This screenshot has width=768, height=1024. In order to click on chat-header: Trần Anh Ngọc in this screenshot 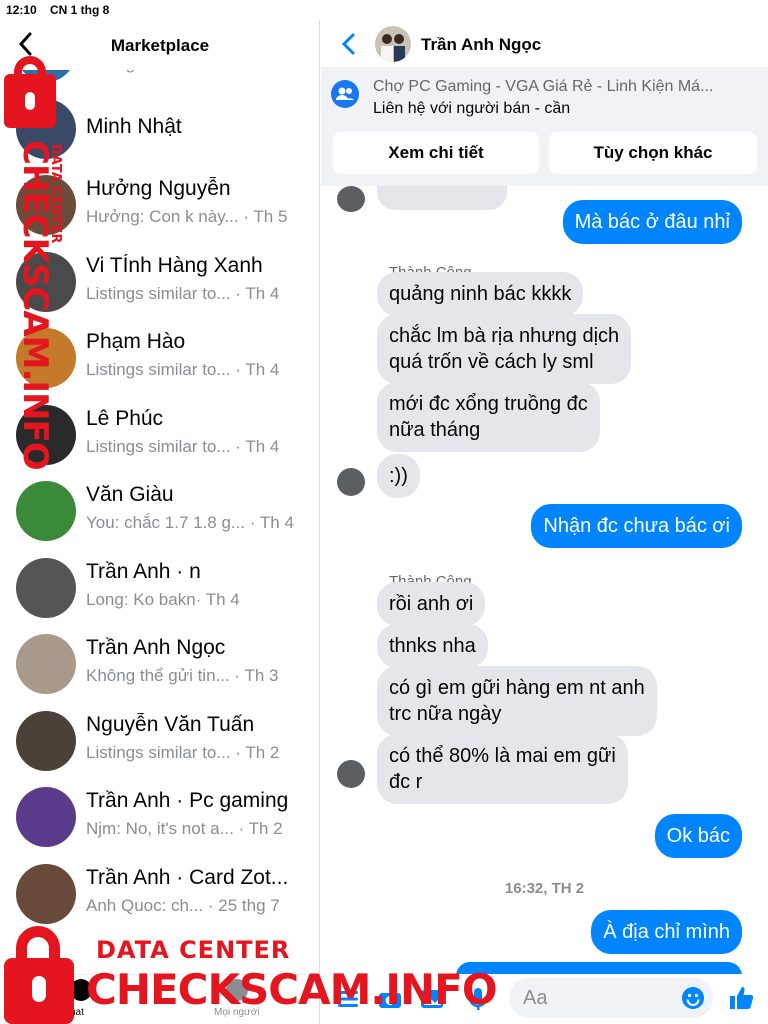, I will do `click(544, 44)`.